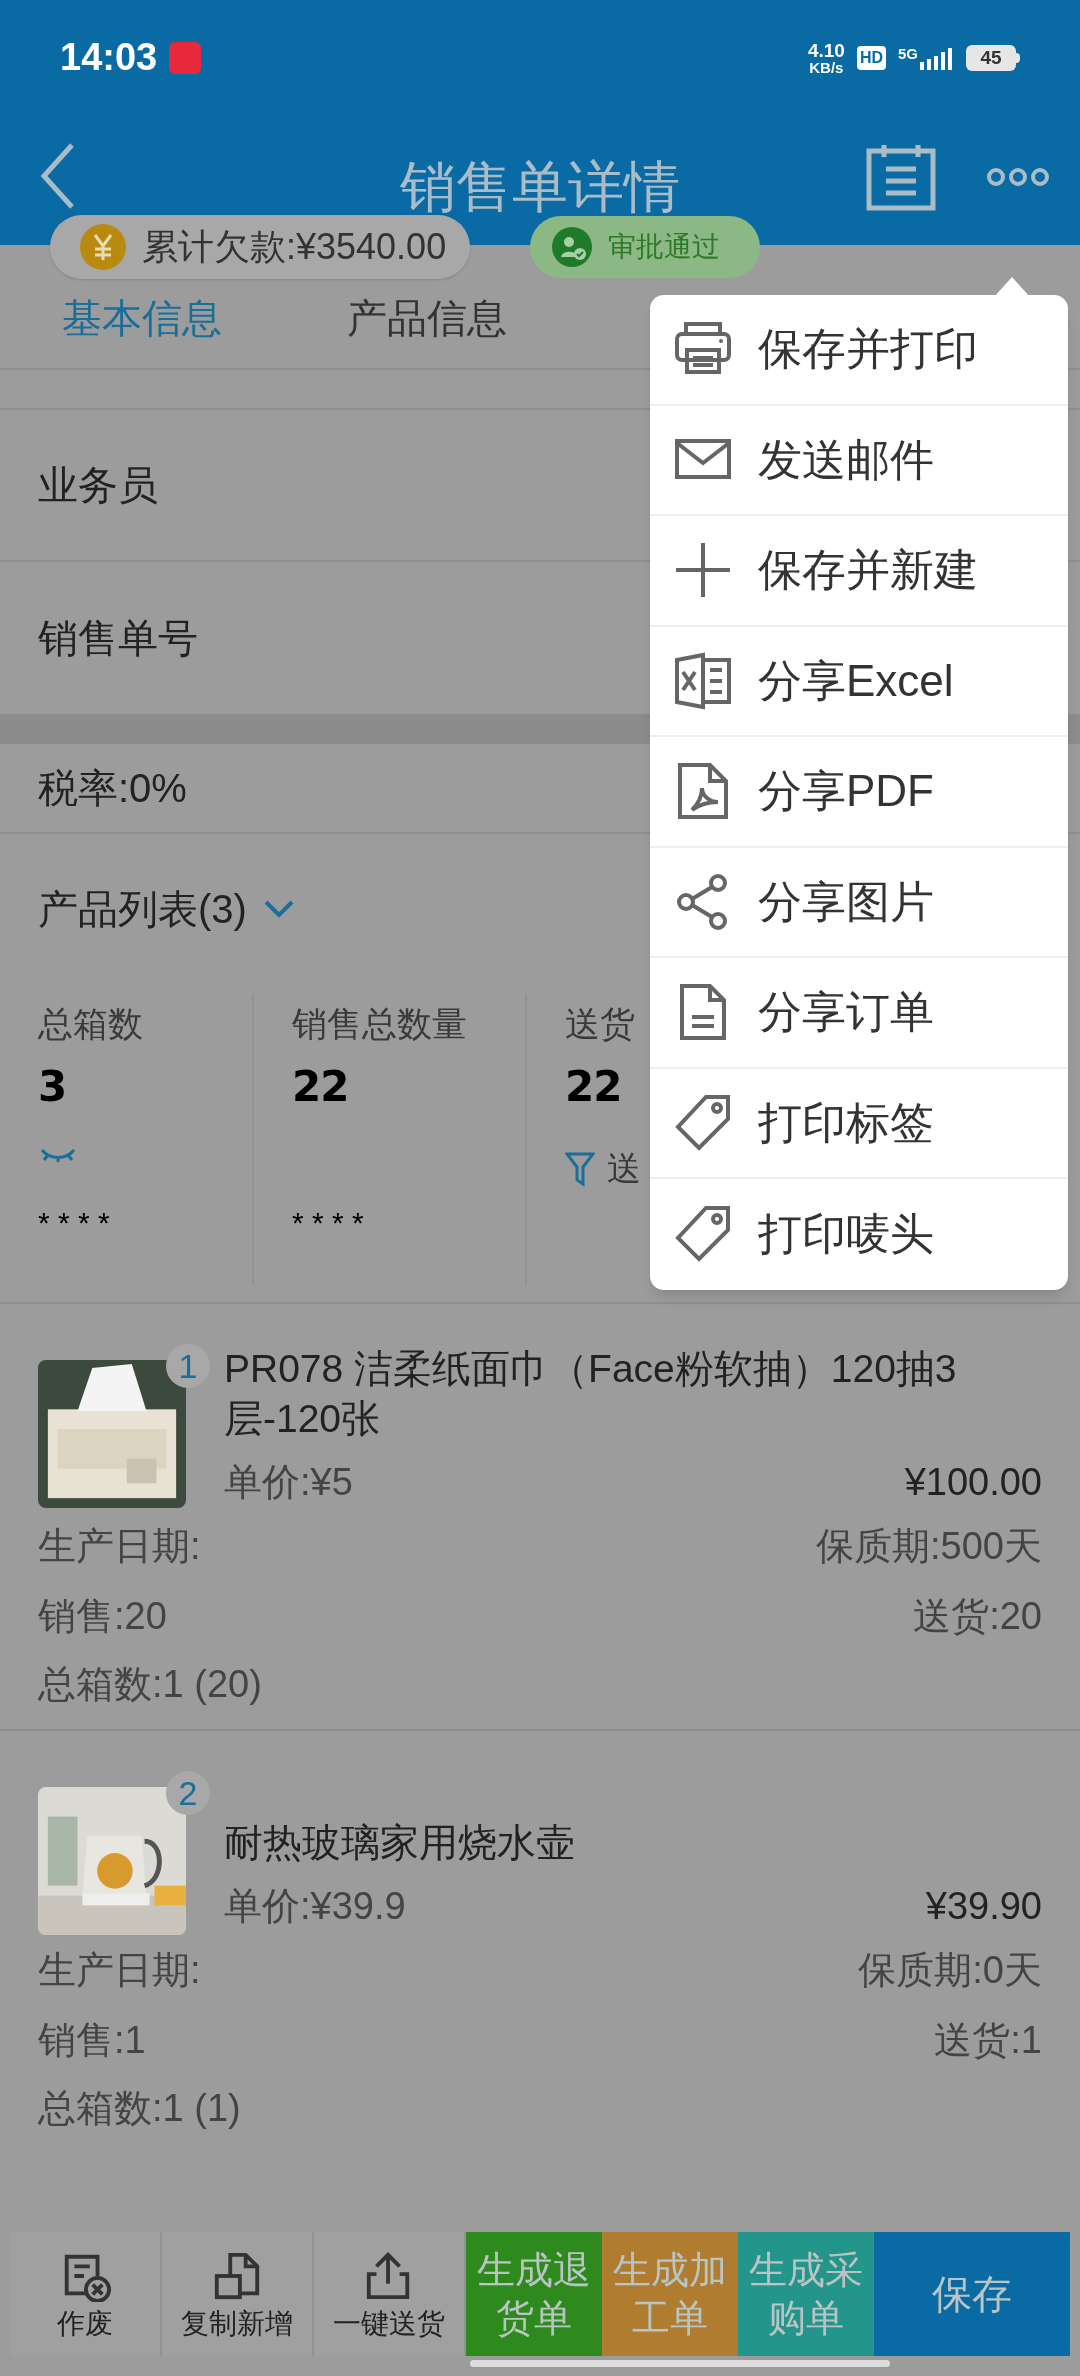 This screenshot has width=1080, height=2376. I want to click on shelf-life: 保质期:500天, so click(929, 1546).